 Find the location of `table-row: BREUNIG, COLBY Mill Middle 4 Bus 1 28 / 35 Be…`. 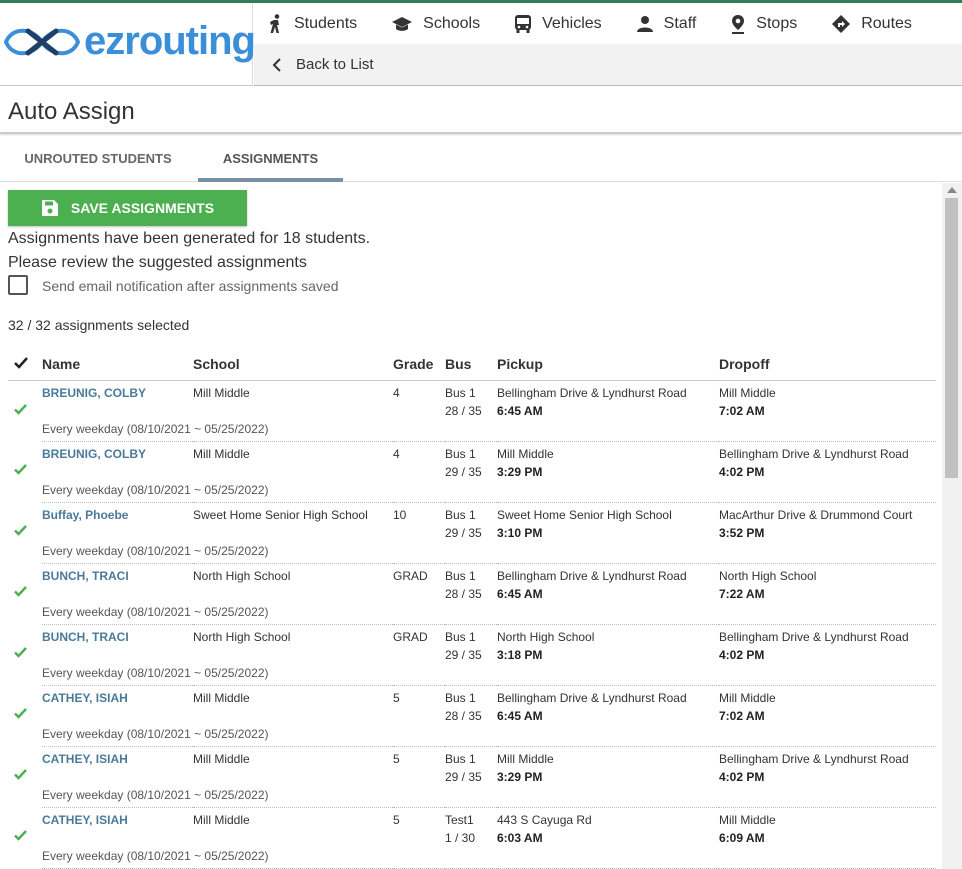

table-row: BREUNIG, COLBY Mill Middle 4 Bus 1 28 / 35 Be… is located at coordinates (472, 401).